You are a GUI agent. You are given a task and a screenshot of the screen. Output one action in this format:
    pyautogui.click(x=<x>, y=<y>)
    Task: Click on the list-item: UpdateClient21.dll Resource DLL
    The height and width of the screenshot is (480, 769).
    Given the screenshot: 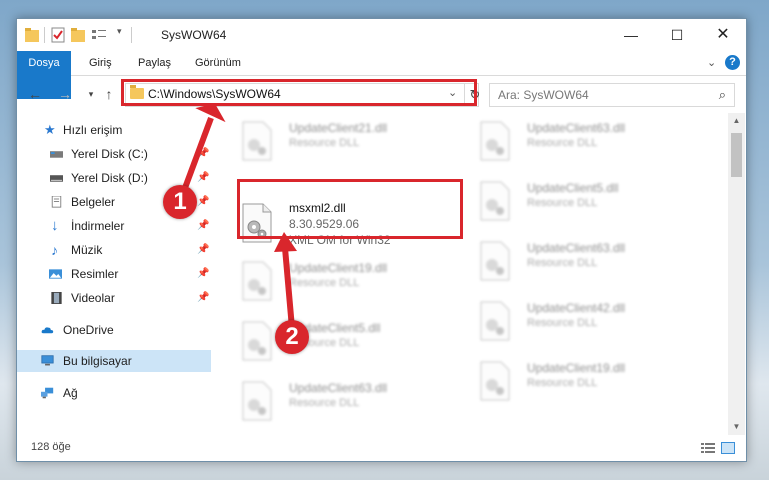 What is the action you would take?
    pyautogui.click(x=351, y=143)
    